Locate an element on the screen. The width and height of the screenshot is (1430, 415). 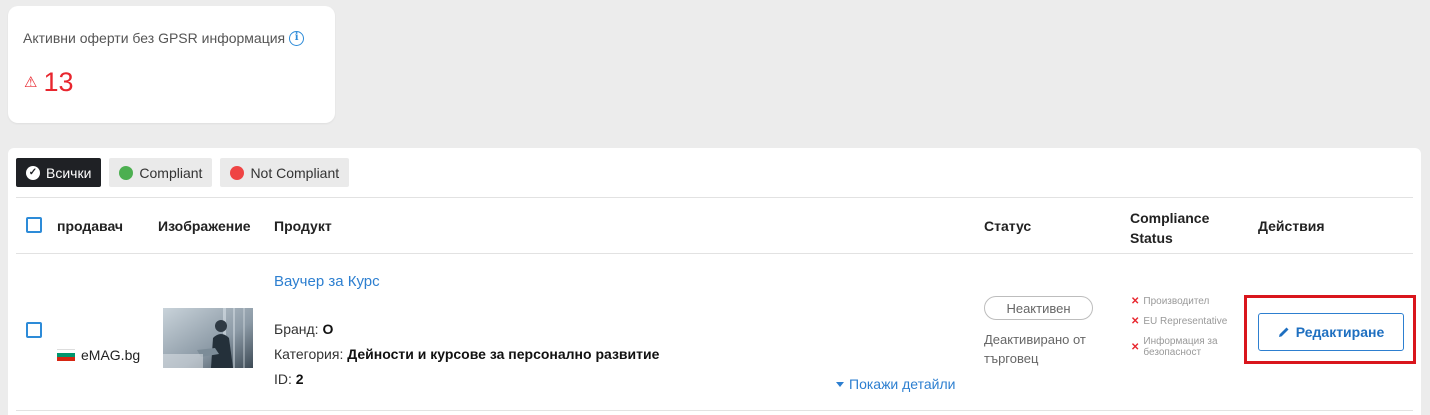
filter-not-compliant: Not Compliant is located at coordinates (285, 172).